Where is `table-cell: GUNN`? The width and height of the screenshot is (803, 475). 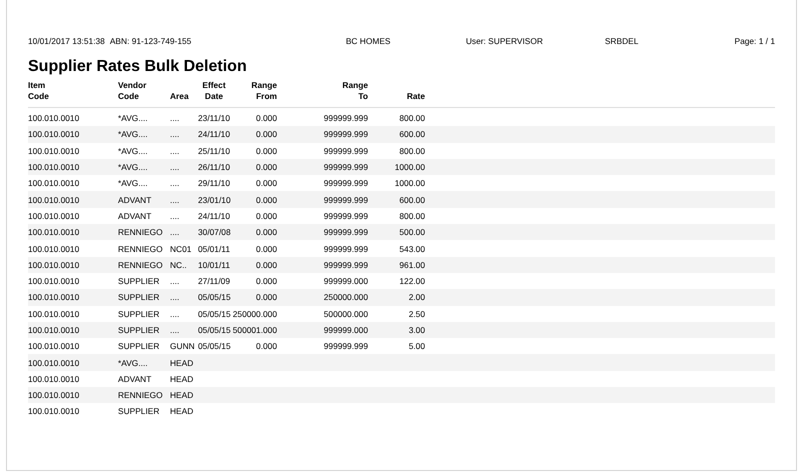 table-cell: GUNN is located at coordinates (182, 346).